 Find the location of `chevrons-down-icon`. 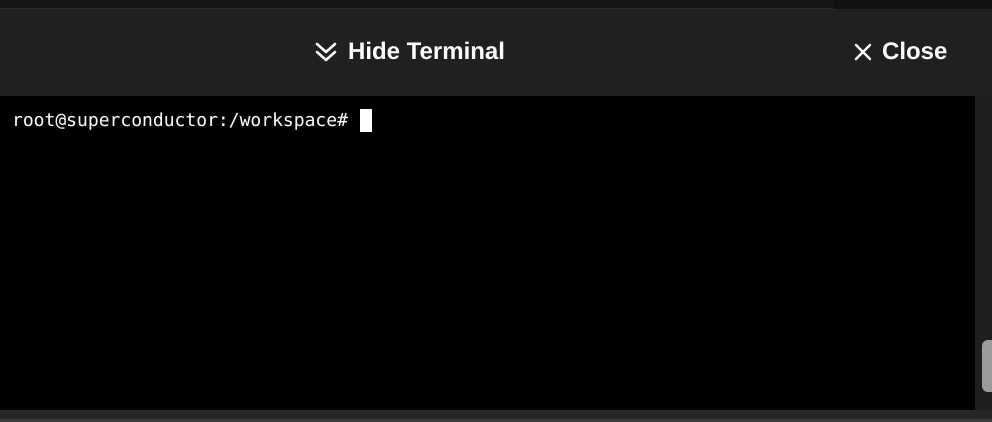

chevrons-down-icon is located at coordinates (326, 52).